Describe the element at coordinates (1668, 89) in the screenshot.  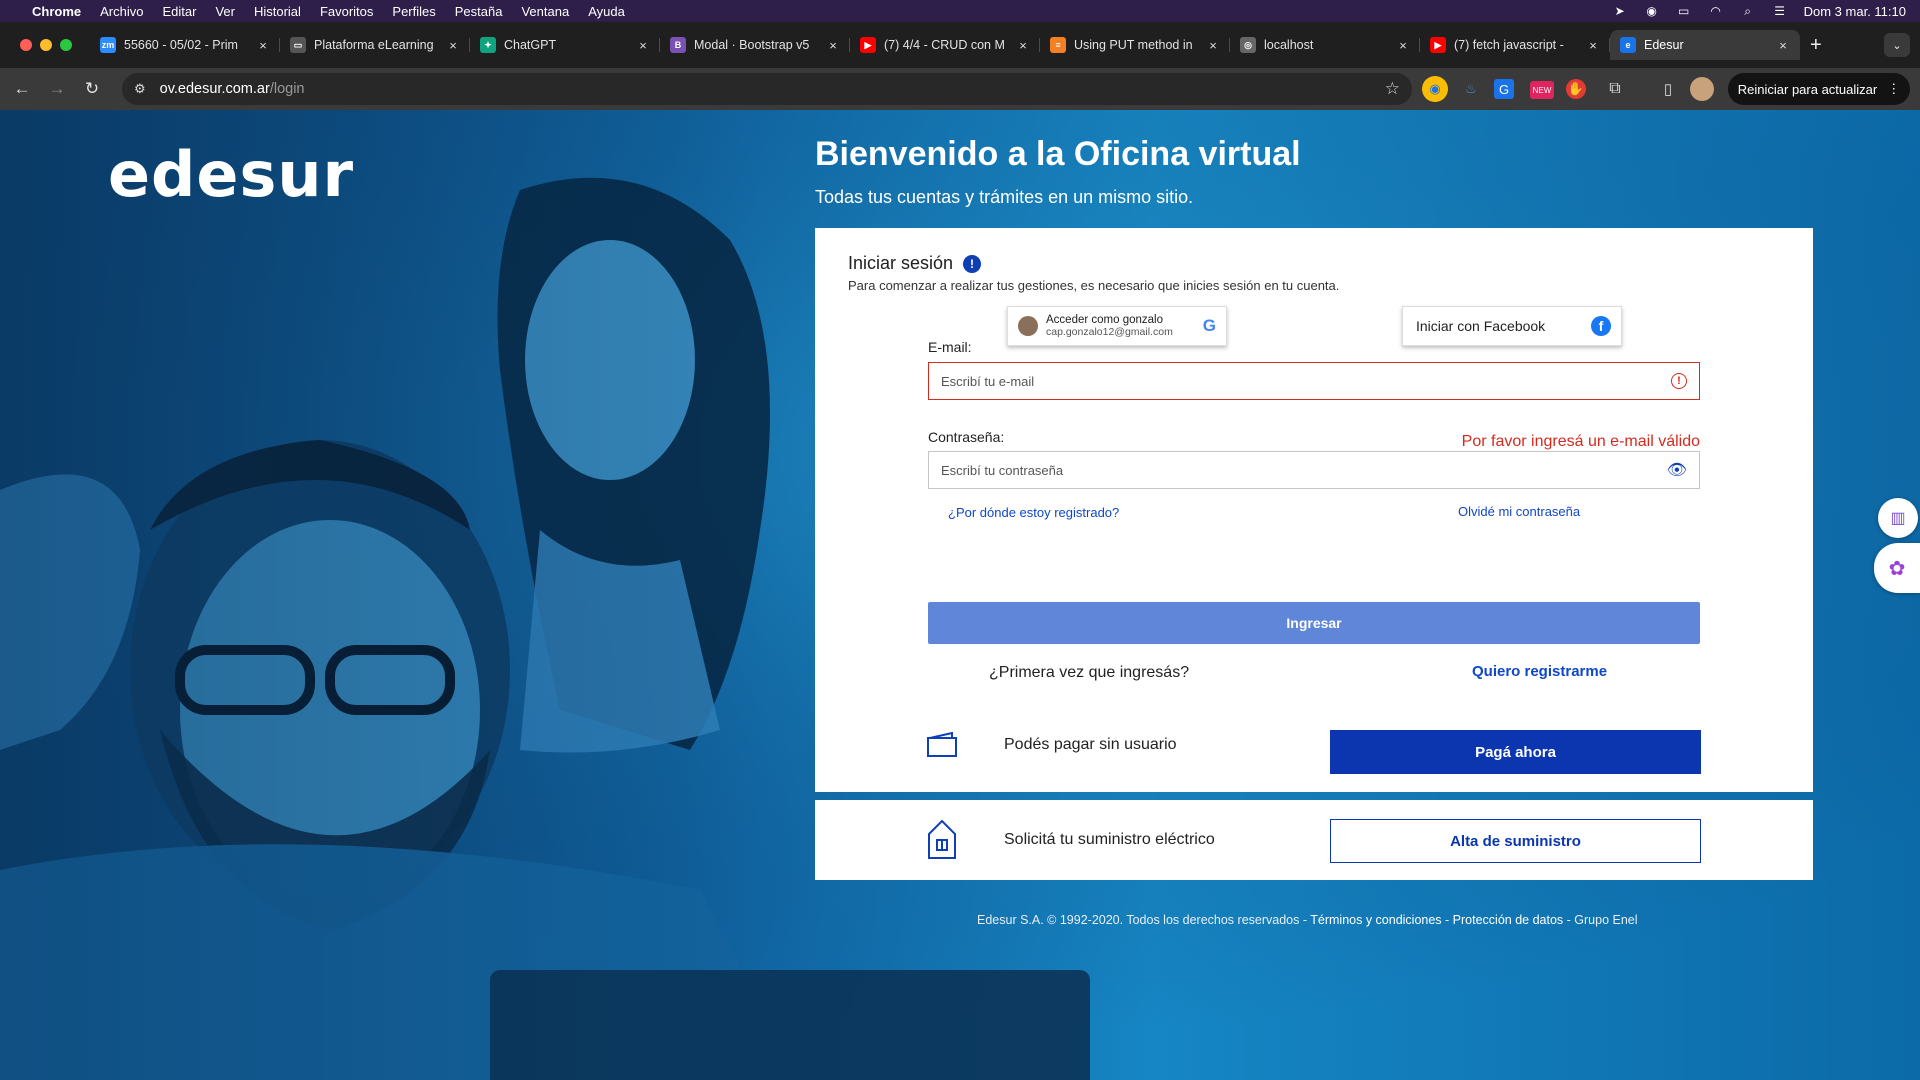
I see `side-panel-icon: ▯` at that location.